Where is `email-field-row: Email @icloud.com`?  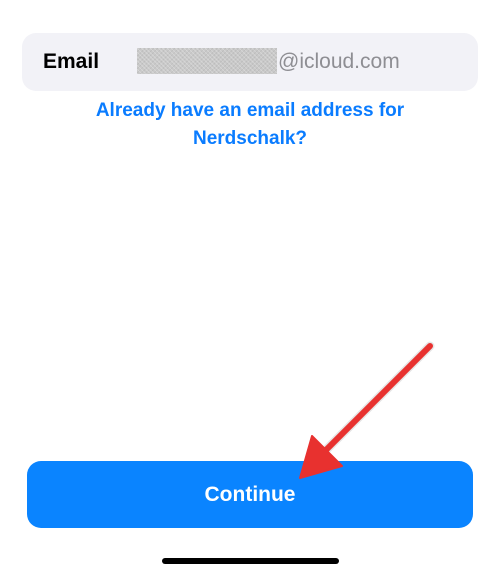
email-field-row: Email @icloud.com is located at coordinates (250, 62).